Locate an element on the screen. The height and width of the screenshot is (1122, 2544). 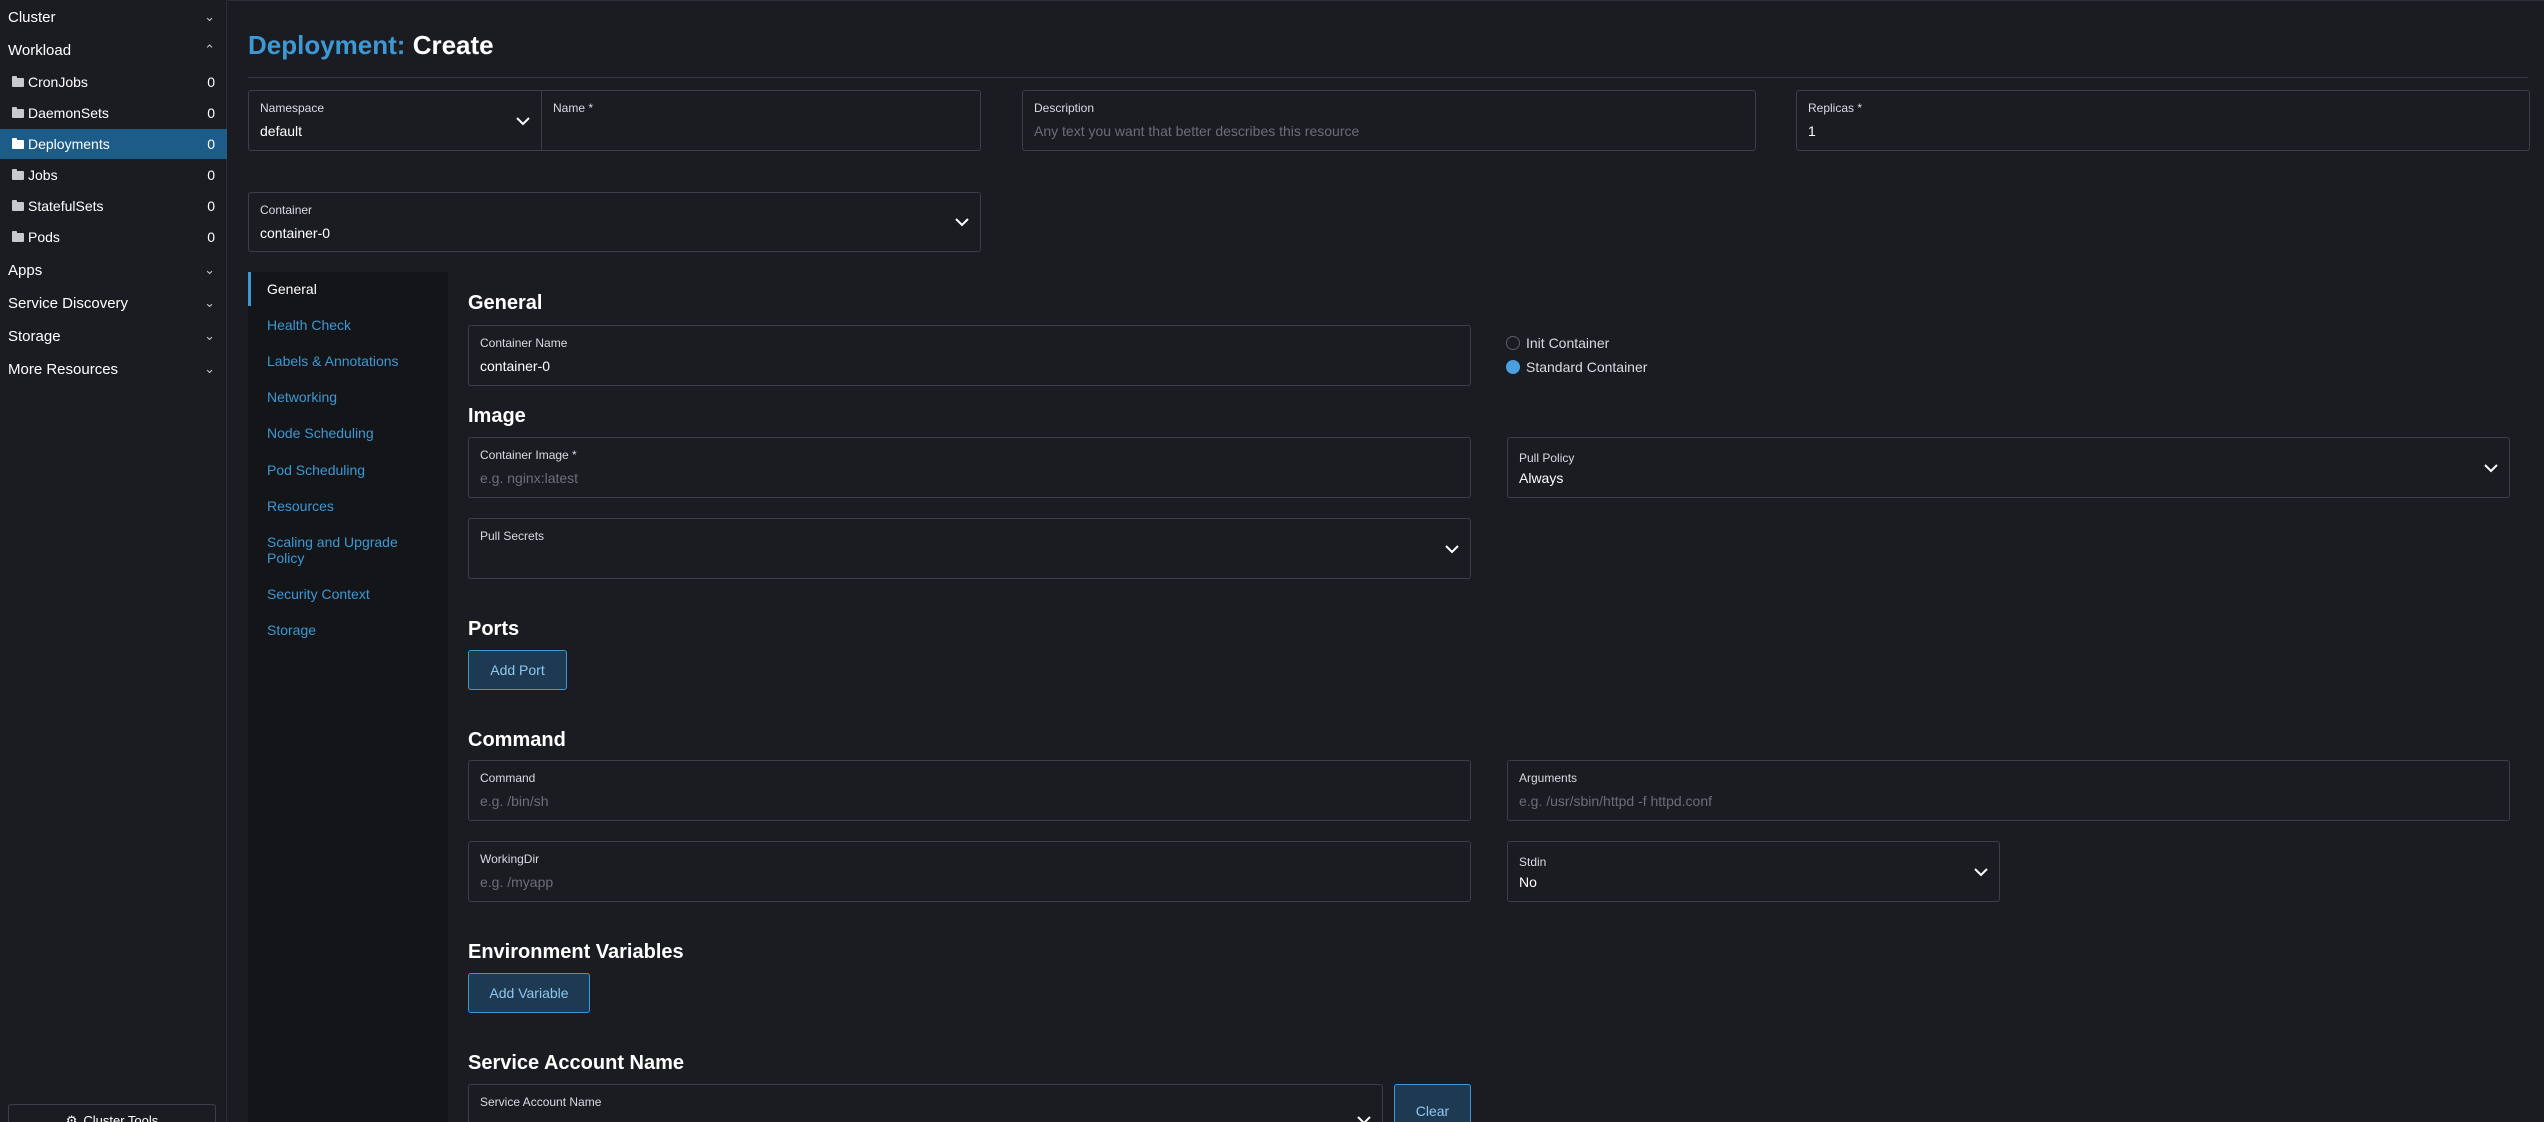
replicas-label: Replicas * is located at coordinates (1835, 108).